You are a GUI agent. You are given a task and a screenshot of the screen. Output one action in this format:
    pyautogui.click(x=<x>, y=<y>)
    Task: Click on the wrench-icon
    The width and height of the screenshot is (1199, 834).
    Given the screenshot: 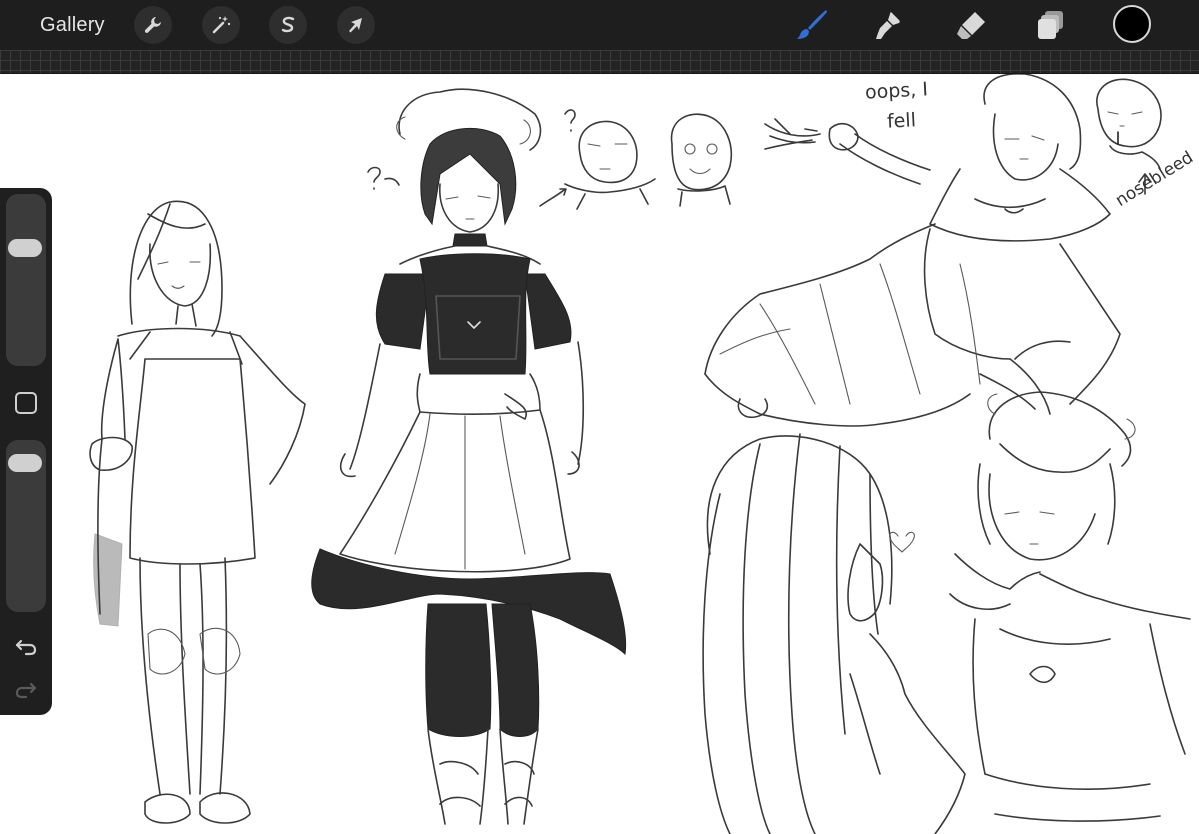 What is the action you would take?
    pyautogui.click(x=152, y=25)
    